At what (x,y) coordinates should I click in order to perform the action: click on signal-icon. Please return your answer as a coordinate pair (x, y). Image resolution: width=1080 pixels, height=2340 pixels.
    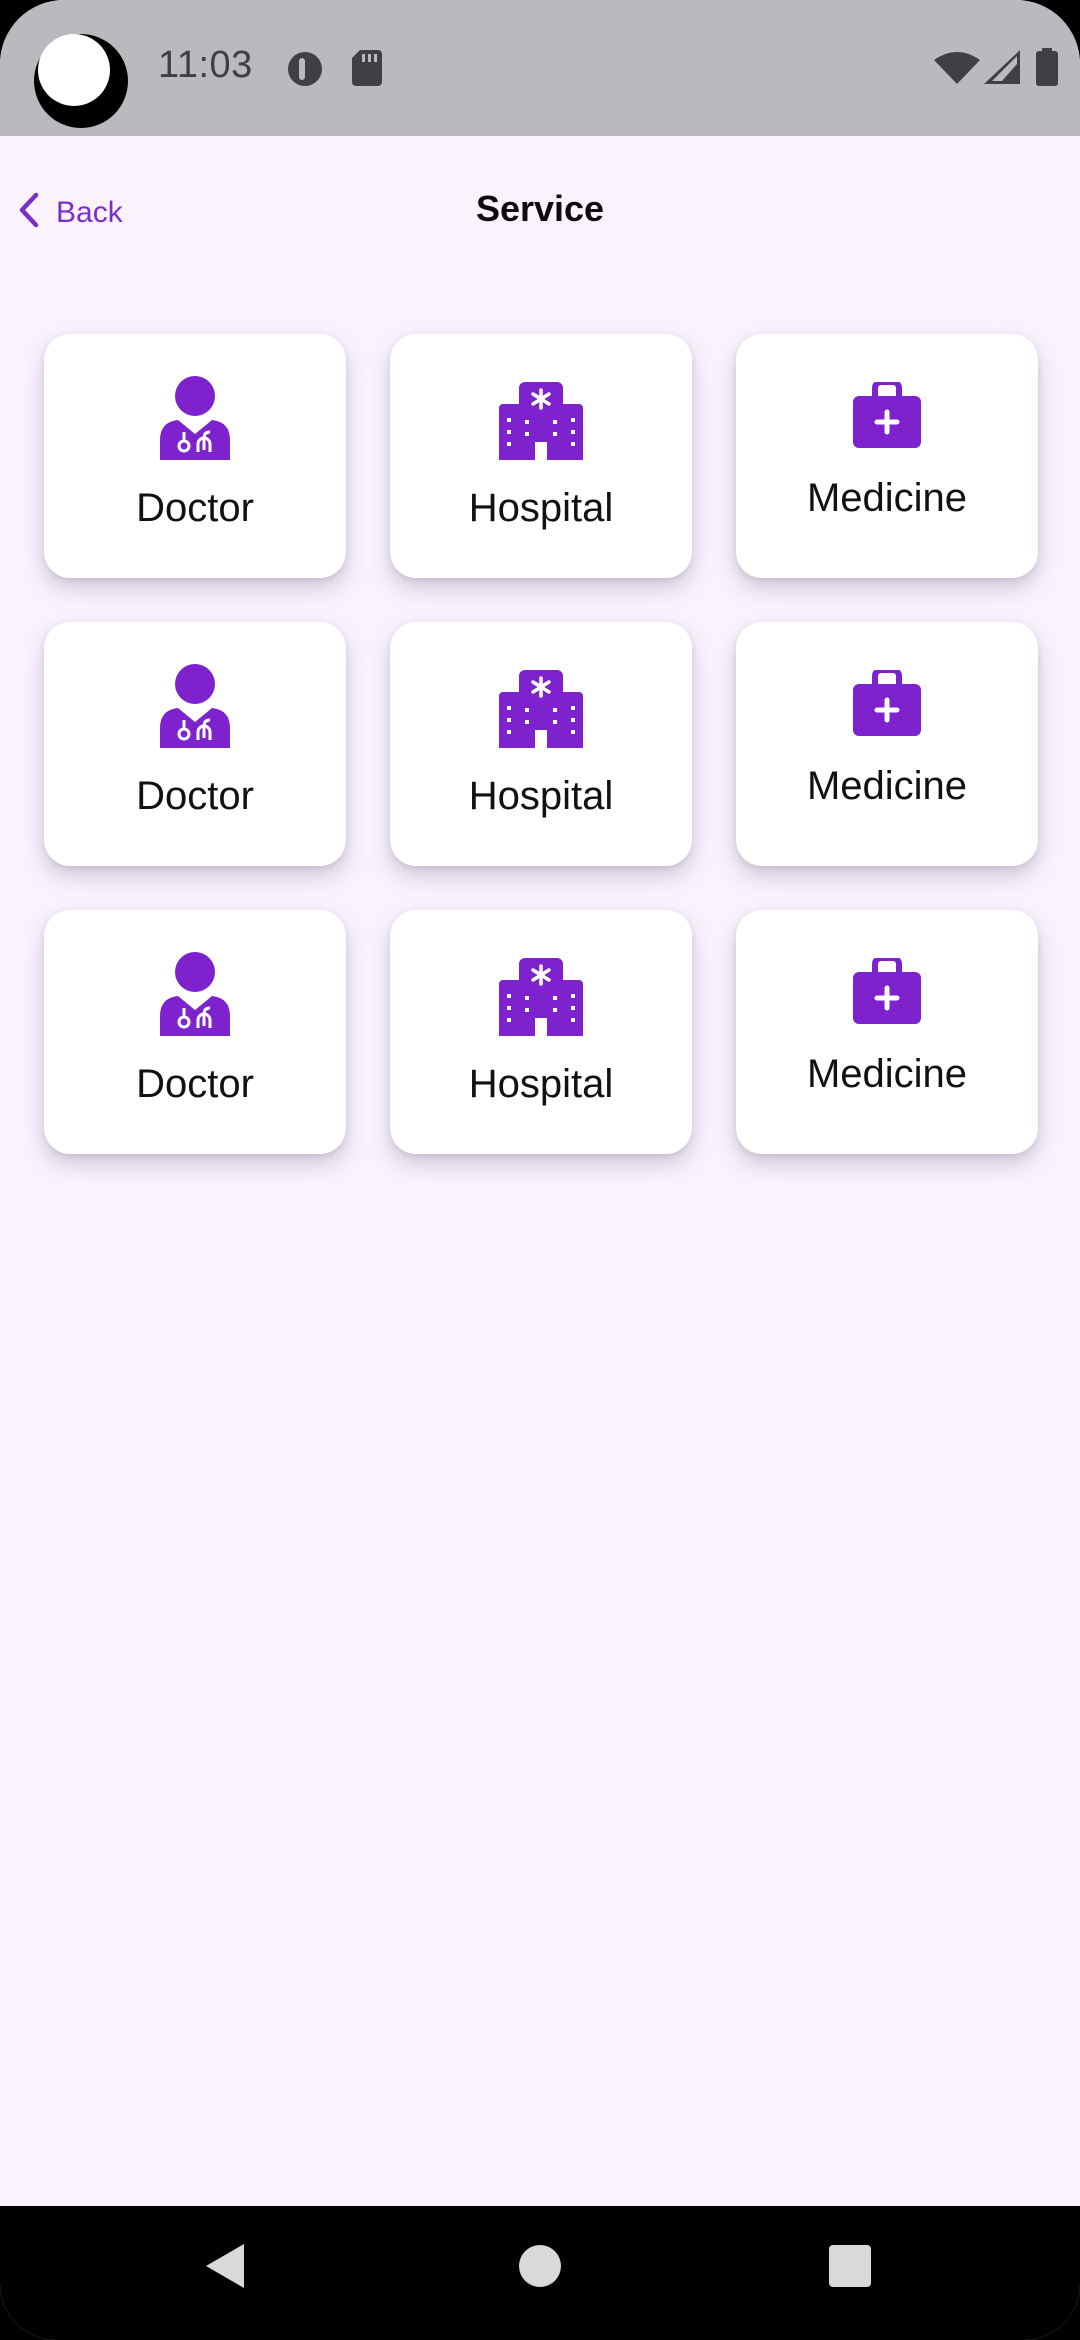
    Looking at the image, I should click on (1002, 69).